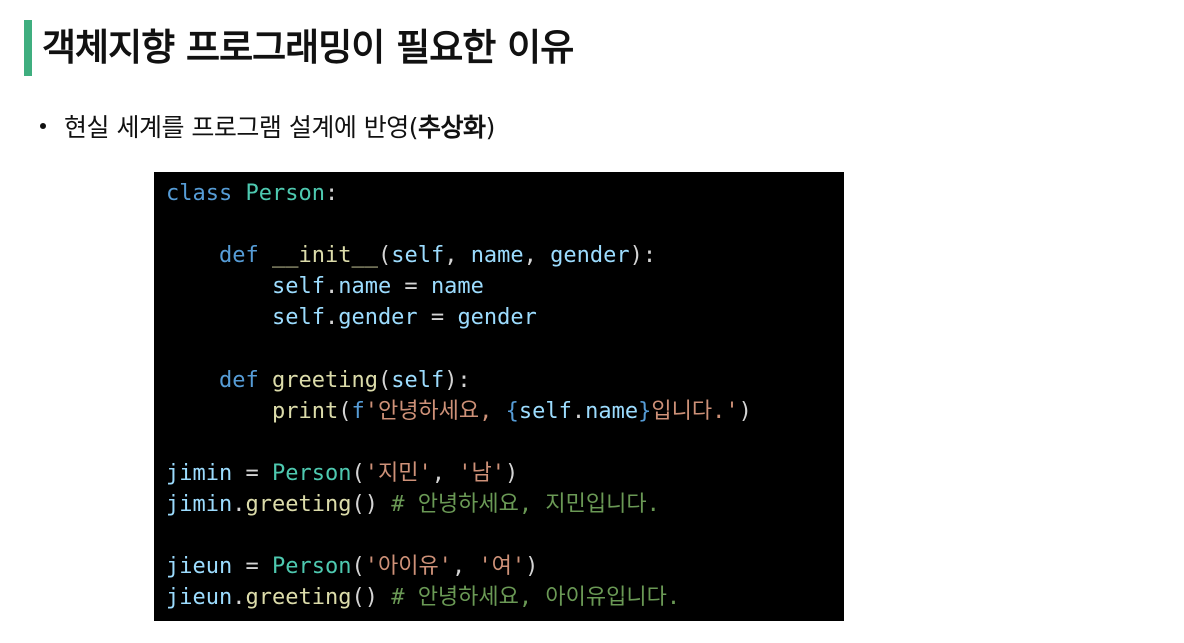  I want to click on code-line: jieun = Person('아이유', '여'), so click(505, 566).